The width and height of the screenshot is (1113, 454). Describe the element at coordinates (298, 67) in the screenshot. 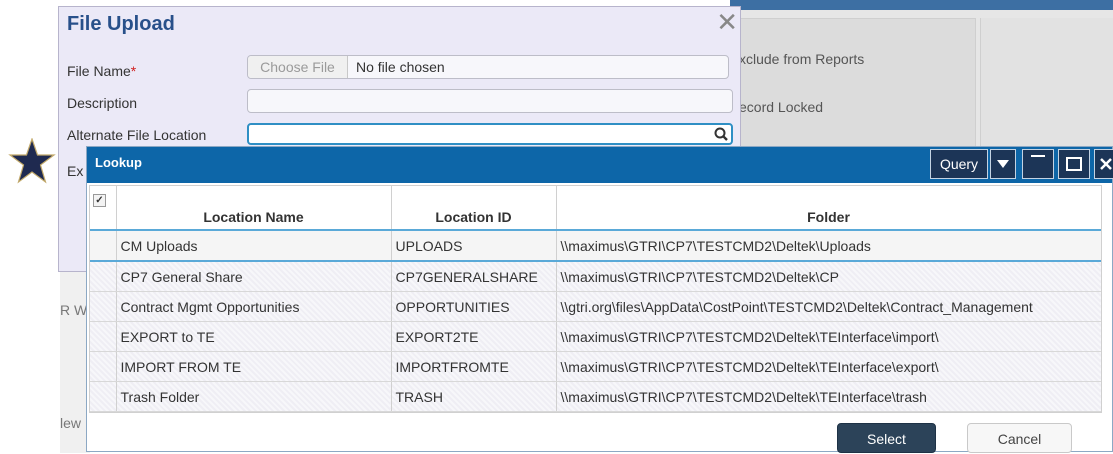

I see `choose-file-button: Choose File` at that location.